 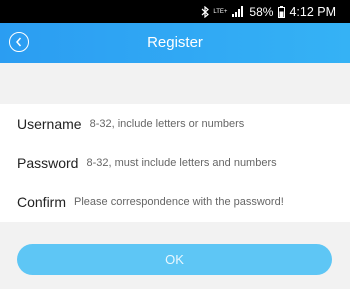 What do you see at coordinates (218, 162) in the screenshot?
I see `password-input` at bounding box center [218, 162].